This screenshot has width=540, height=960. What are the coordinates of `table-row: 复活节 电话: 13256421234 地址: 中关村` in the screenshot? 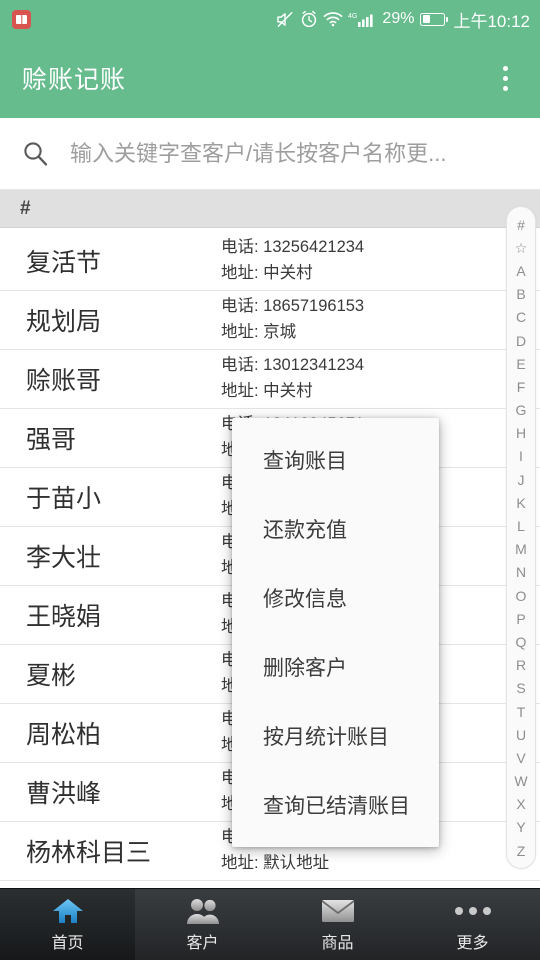 It's located at (270, 261).